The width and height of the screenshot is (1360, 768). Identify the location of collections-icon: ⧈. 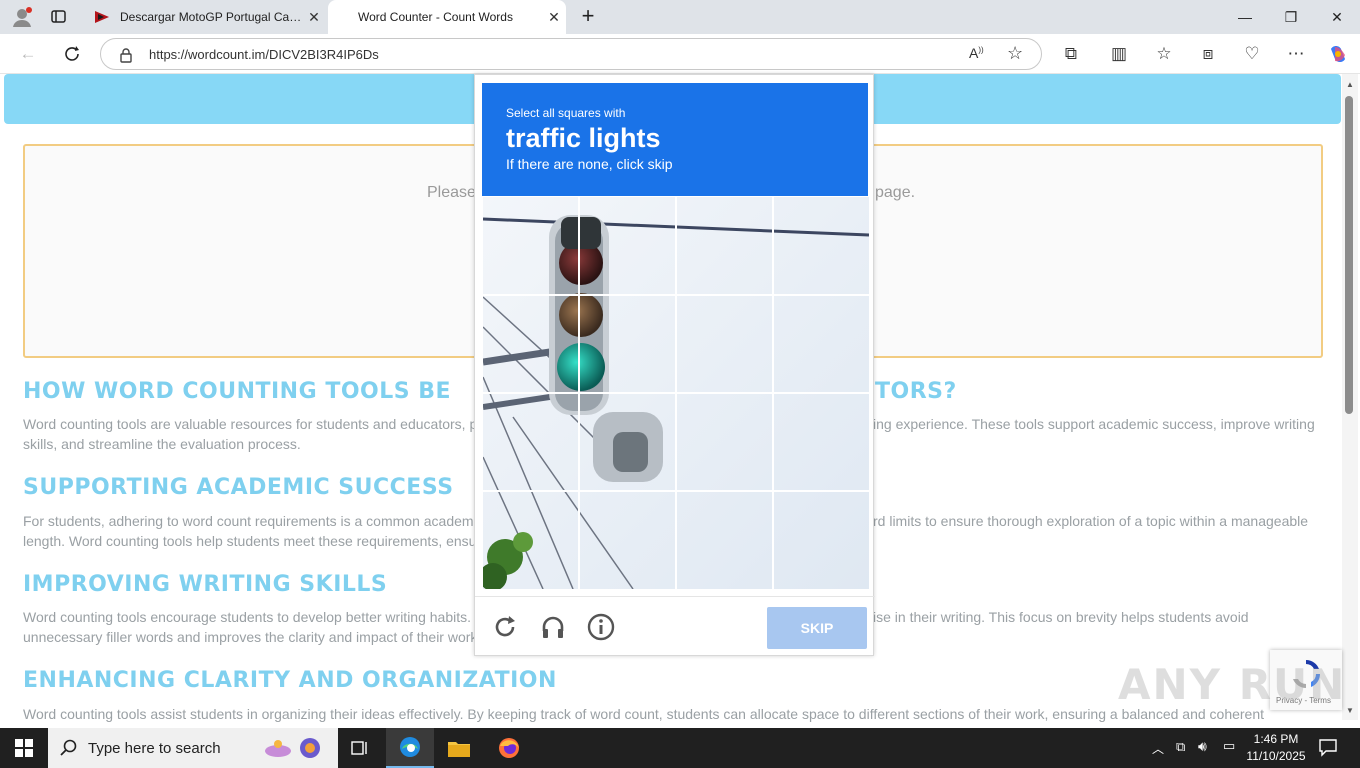
(1208, 54).